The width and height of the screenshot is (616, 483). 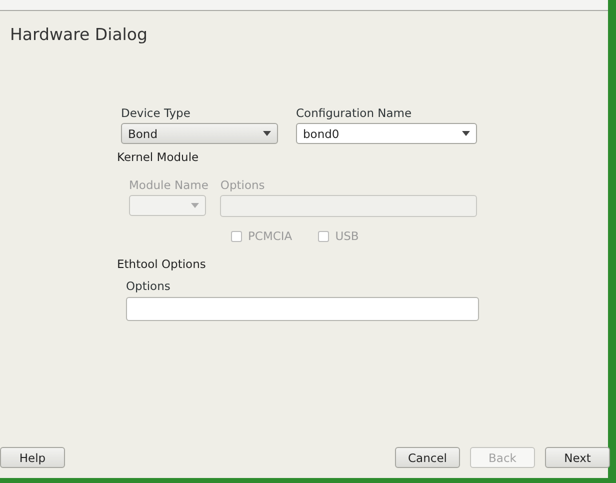 I want to click on section-heading: Kernel Module, so click(x=158, y=157).